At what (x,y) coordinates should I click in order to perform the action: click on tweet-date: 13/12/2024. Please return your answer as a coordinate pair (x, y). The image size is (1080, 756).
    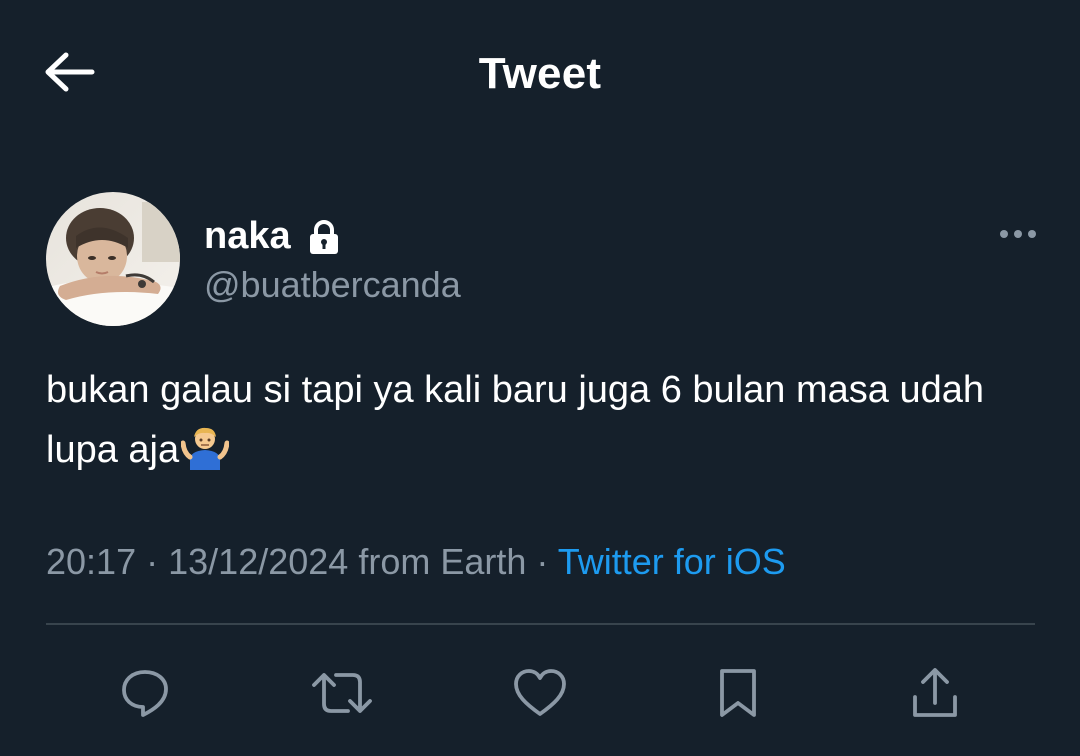
    Looking at the image, I should click on (258, 561).